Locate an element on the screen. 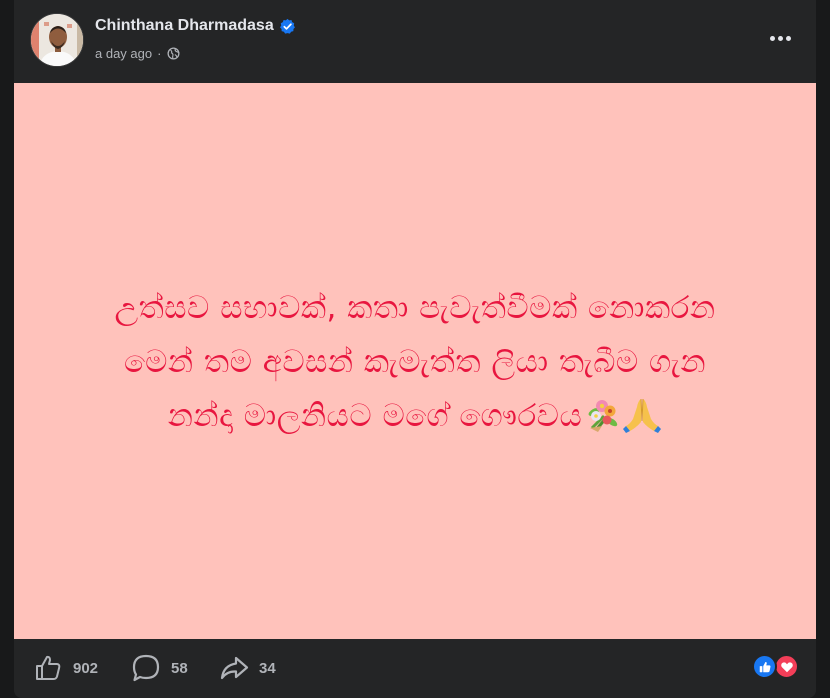 The width and height of the screenshot is (830, 698). globe-icon is located at coordinates (173, 53).